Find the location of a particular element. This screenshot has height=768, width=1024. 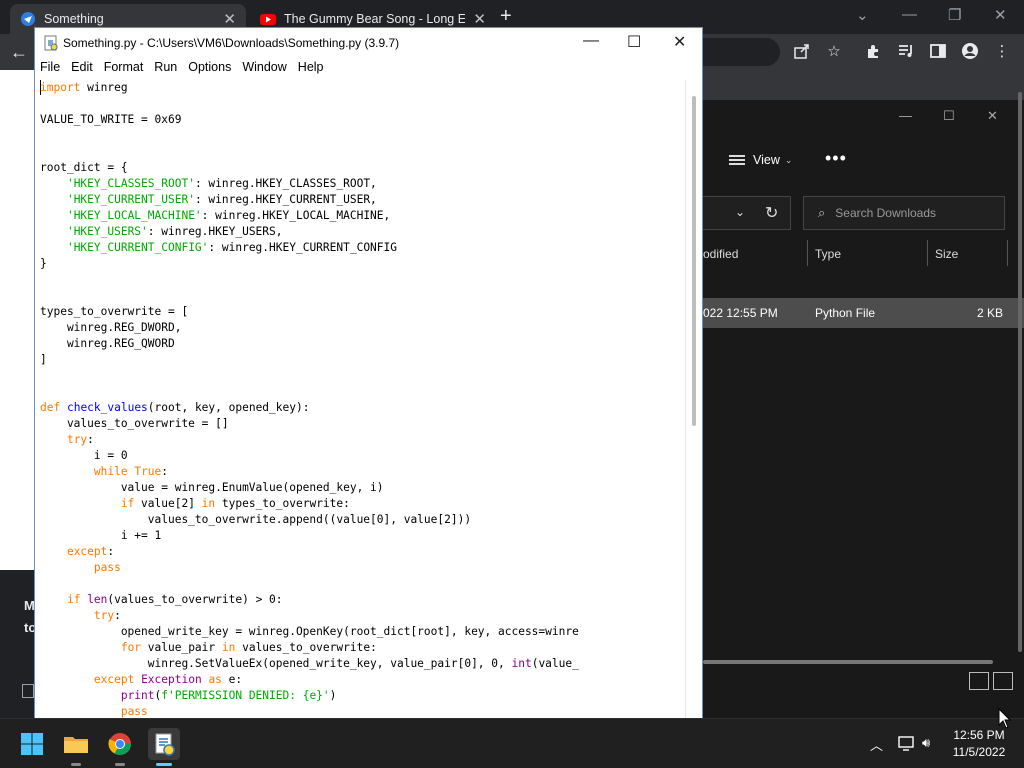

folder-icon is located at coordinates (76, 745).